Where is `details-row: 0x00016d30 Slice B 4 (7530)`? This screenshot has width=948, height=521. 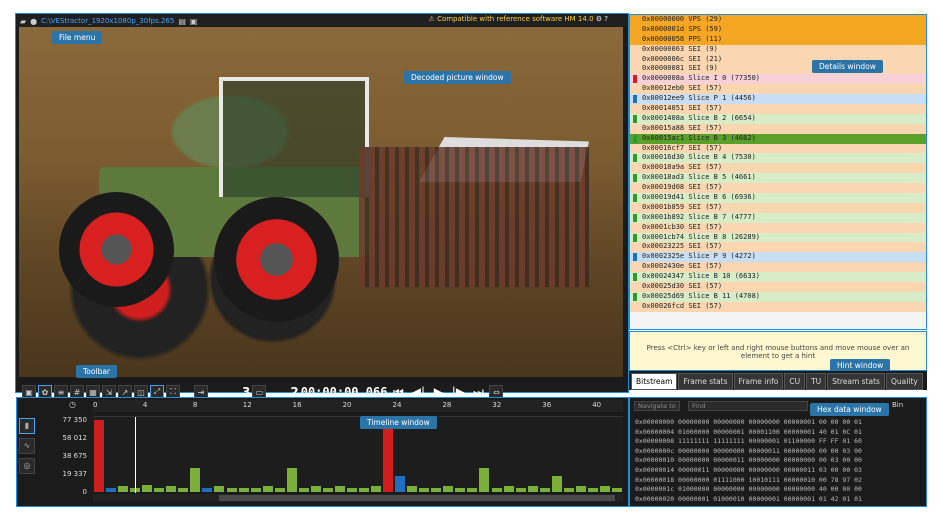
details-row: 0x00016d30 Slice B 4 (7530) is located at coordinates (778, 158).